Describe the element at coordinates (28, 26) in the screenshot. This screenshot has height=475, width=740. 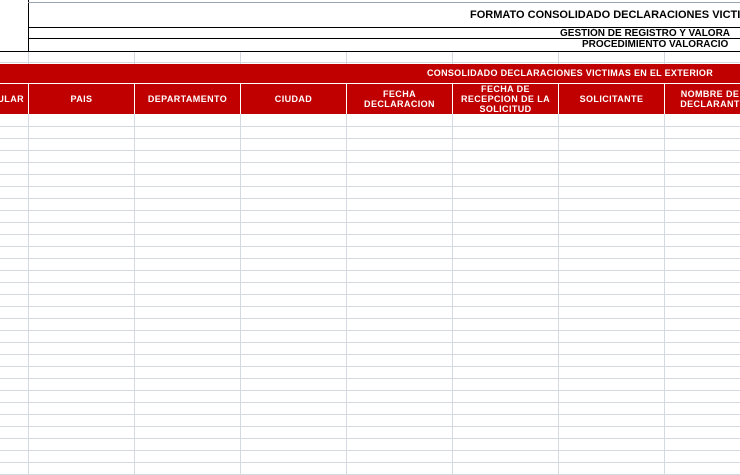
I see `title-border-left` at that location.